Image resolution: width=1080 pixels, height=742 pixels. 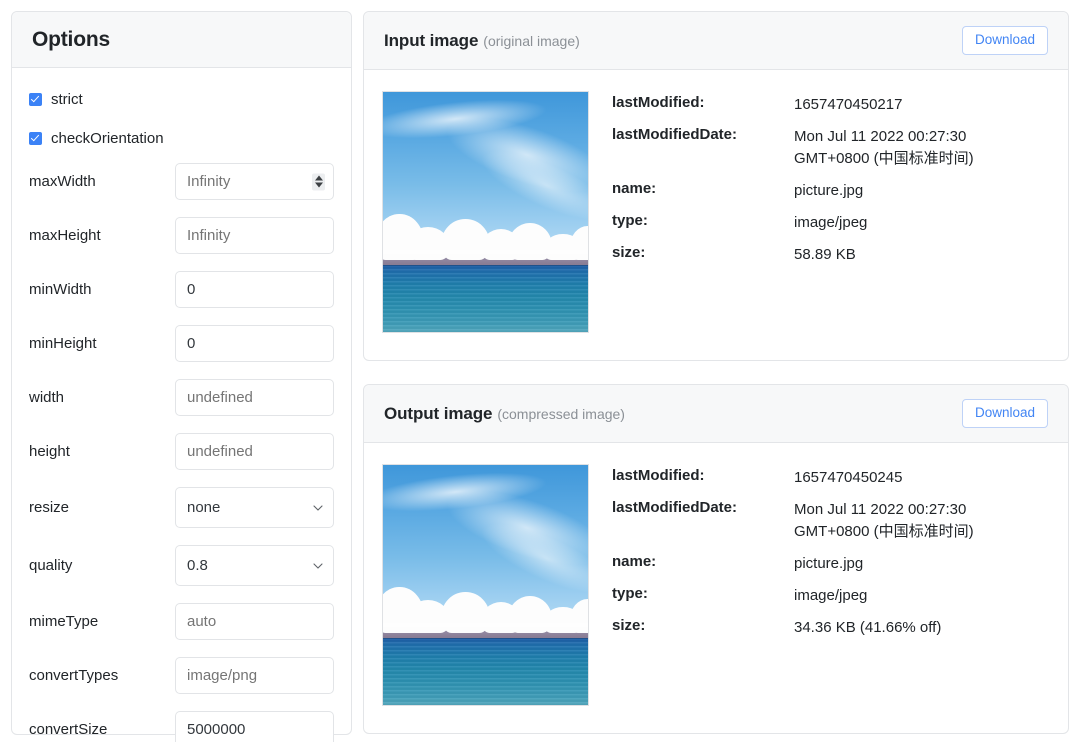 I want to click on image-card-title: Output image, so click(x=438, y=413).